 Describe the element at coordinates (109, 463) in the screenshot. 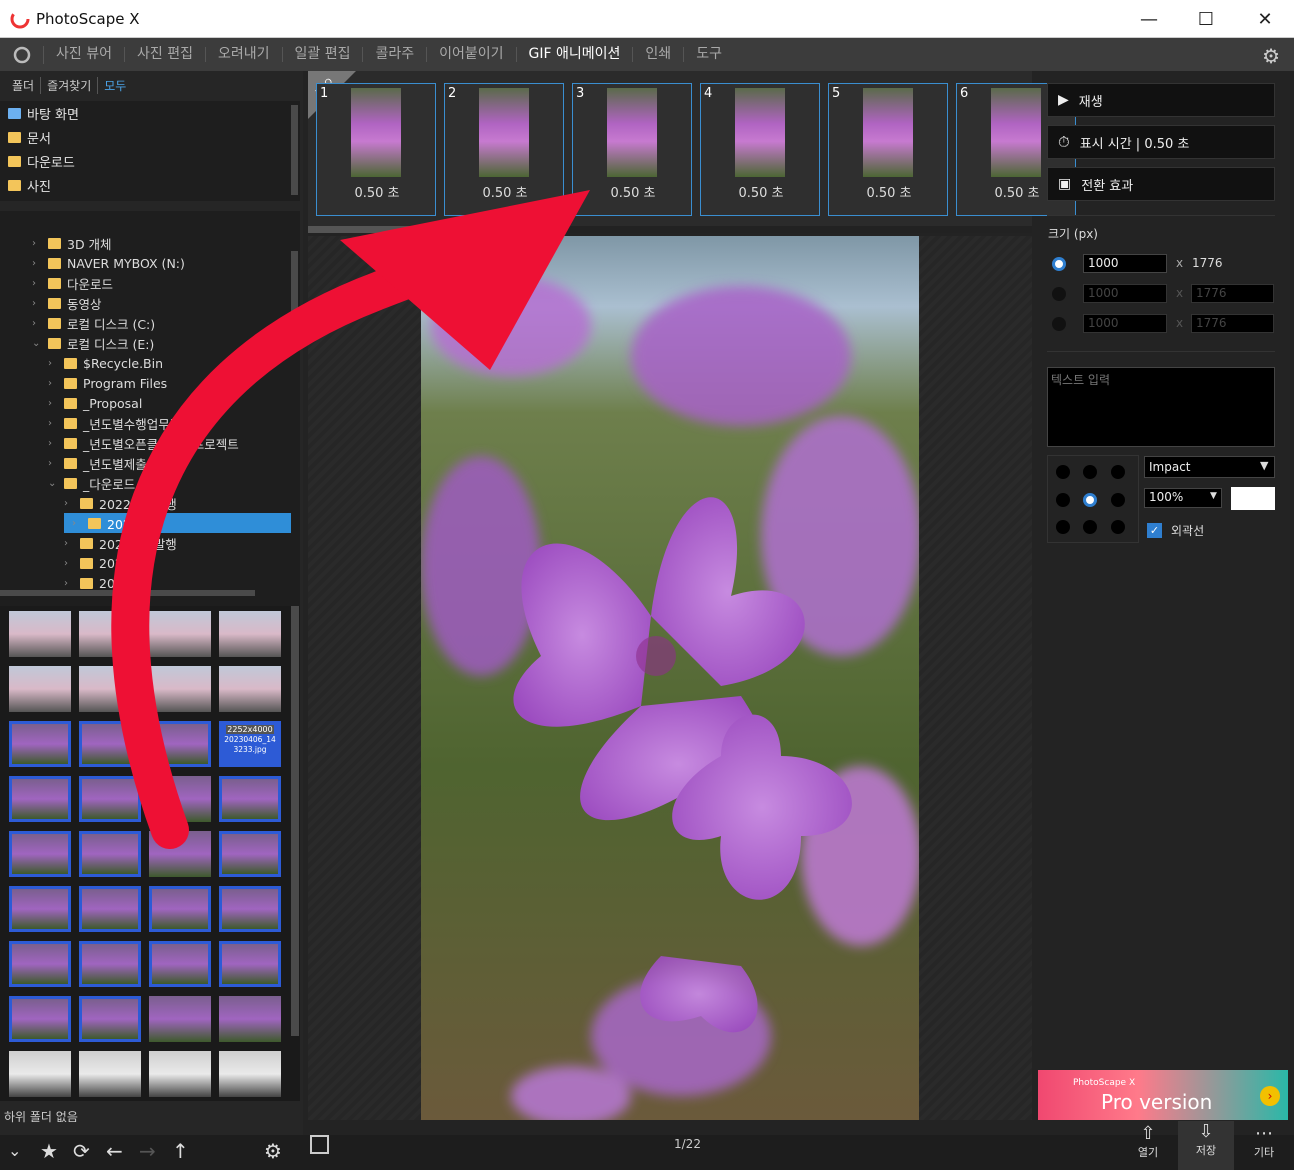

I see `tree-node: › _년도별제출서류` at that location.